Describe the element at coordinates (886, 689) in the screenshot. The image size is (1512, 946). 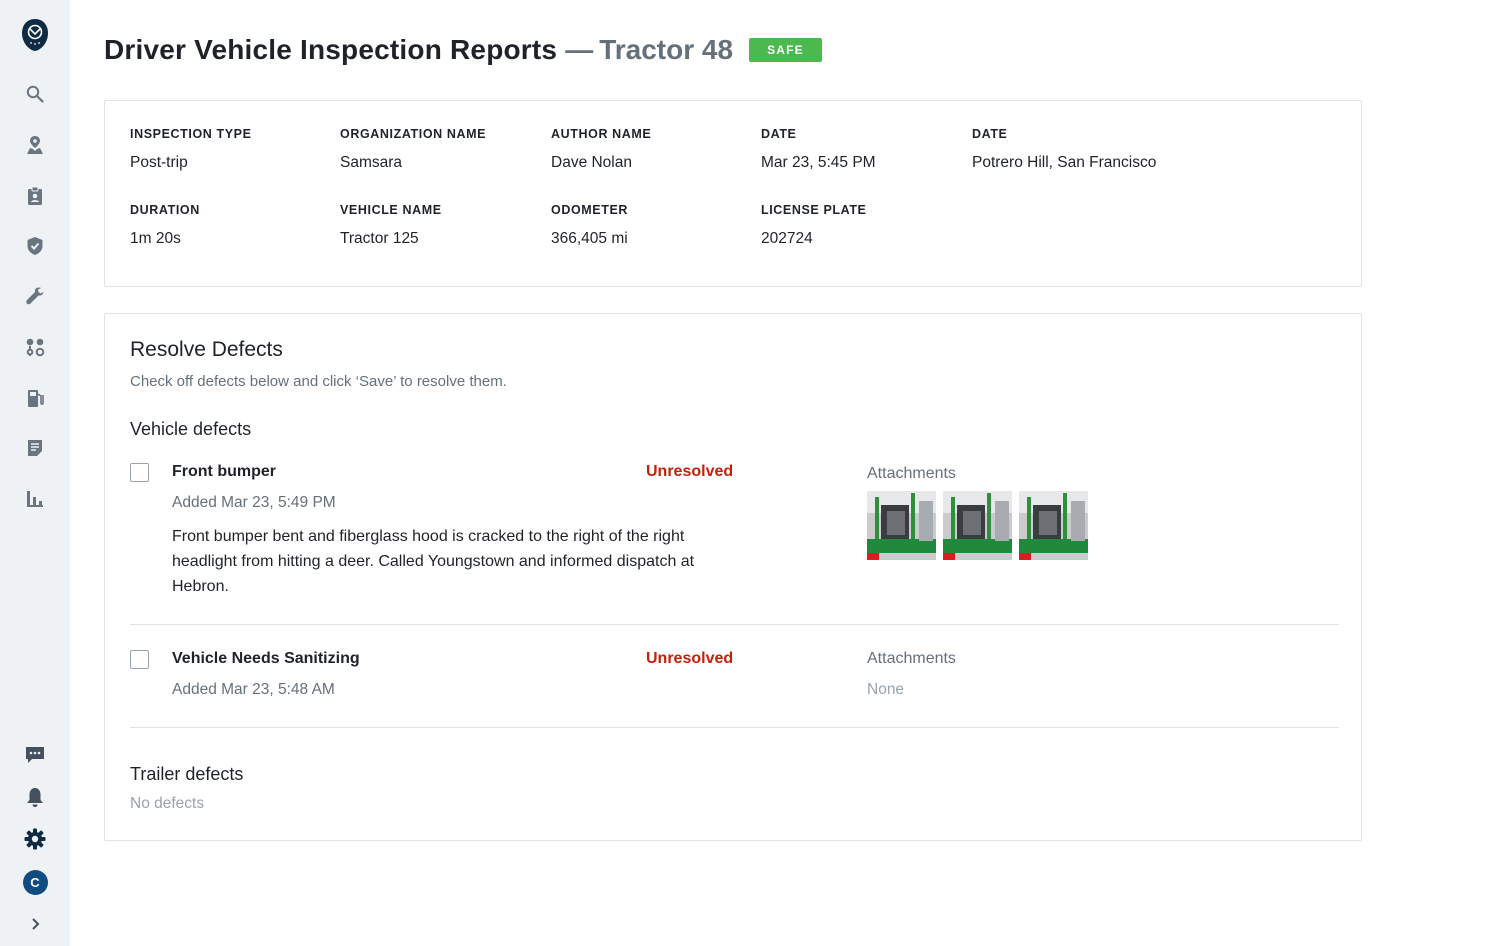
I see `attachments-none: None` at that location.